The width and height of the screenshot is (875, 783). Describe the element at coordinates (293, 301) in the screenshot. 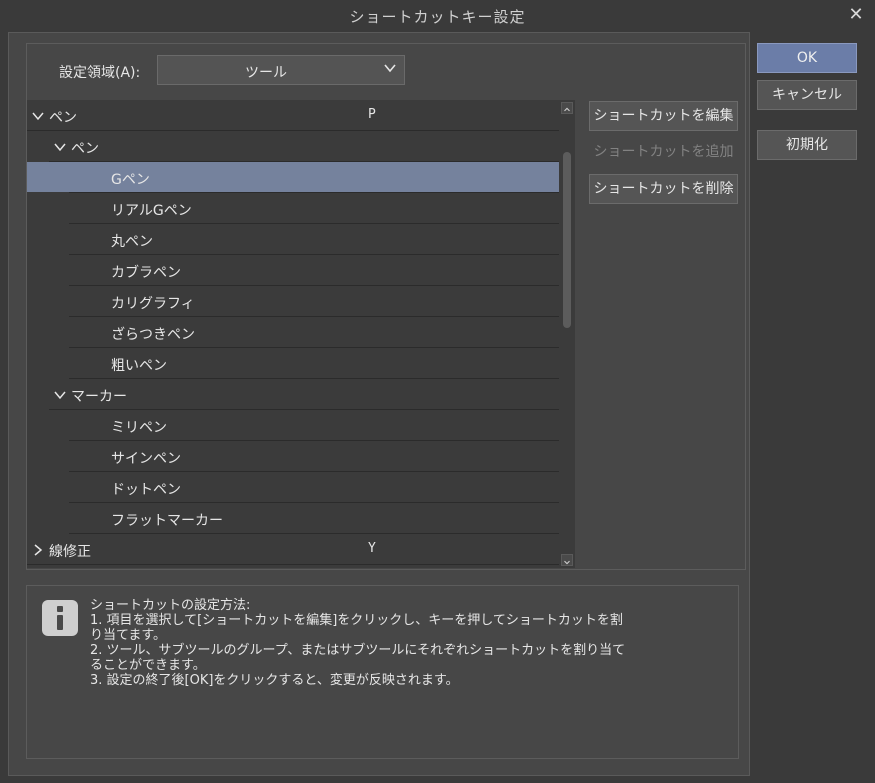

I see `tree-row: カリグラフィ` at that location.